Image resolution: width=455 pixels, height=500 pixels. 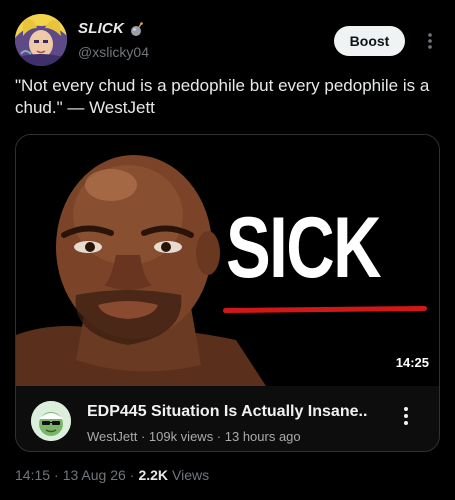 I want to click on channel-avatar-image, so click(x=51, y=421).